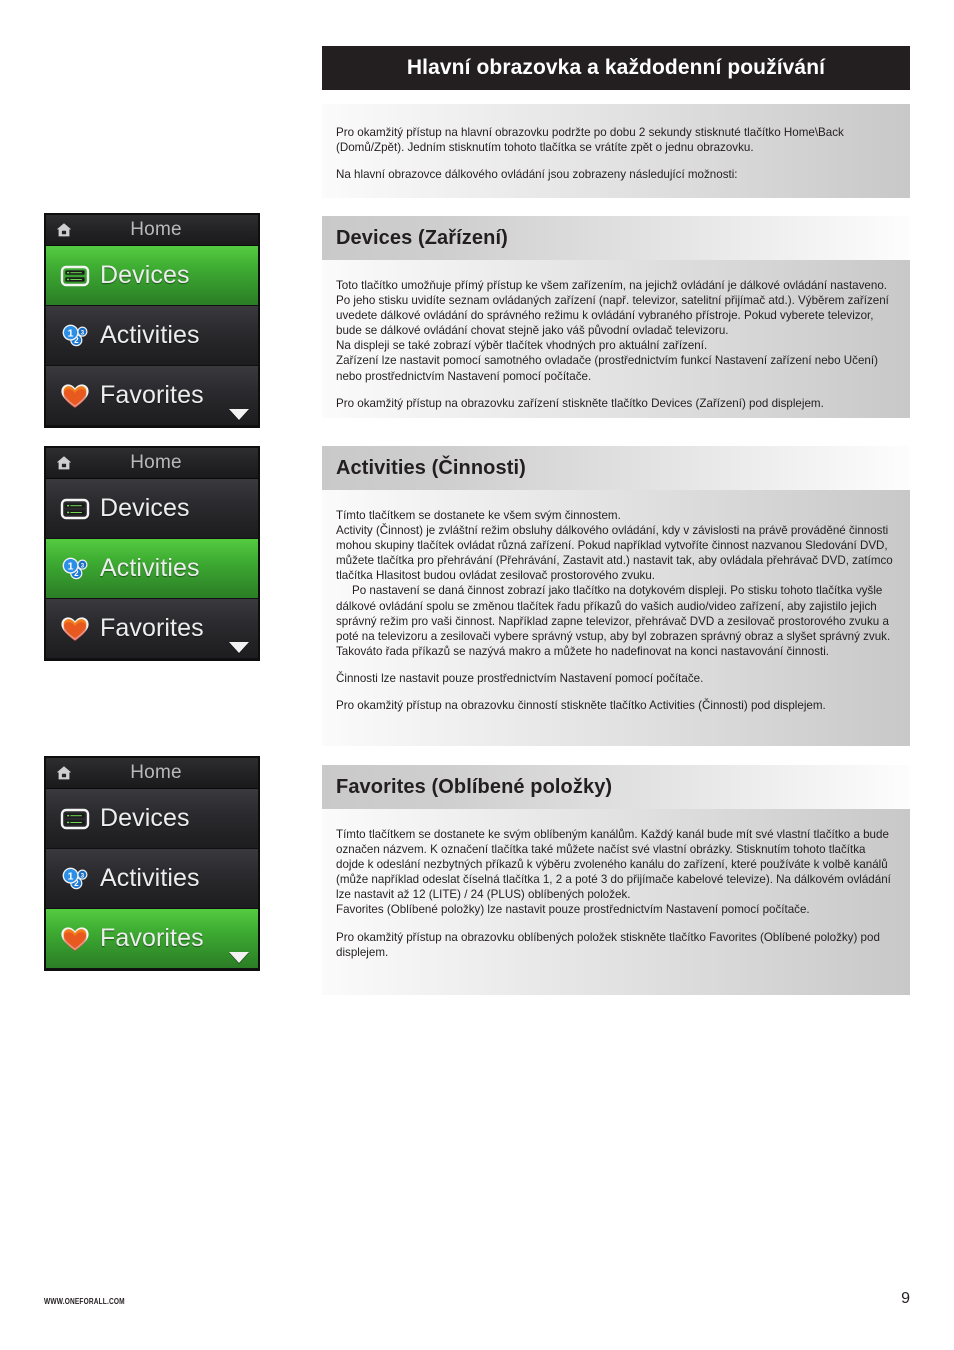  Describe the element at coordinates (616, 238) in the screenshot. I see `section-heading-devices: Devices (Zařízení)` at that location.